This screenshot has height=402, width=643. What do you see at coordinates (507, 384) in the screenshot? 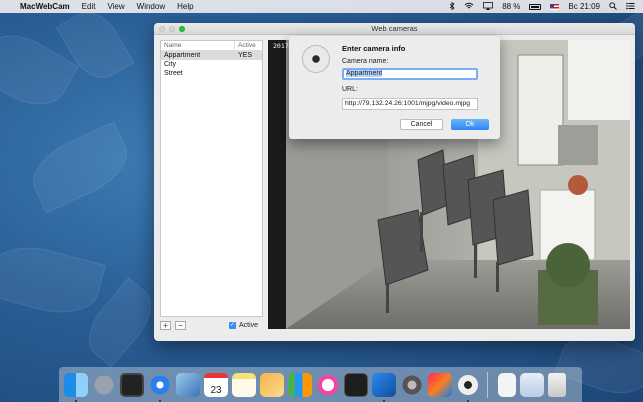
I see `document-icon` at bounding box center [507, 384].